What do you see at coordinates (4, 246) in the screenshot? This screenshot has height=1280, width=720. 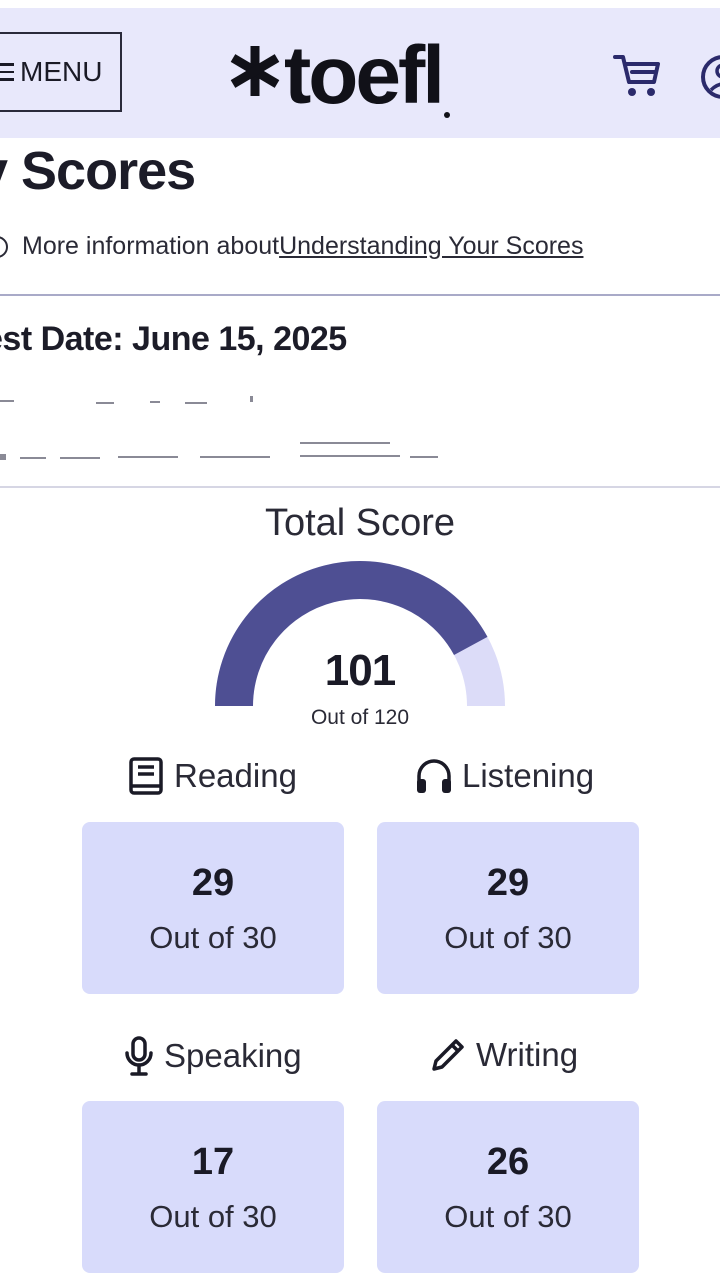 I see `info-icon` at bounding box center [4, 246].